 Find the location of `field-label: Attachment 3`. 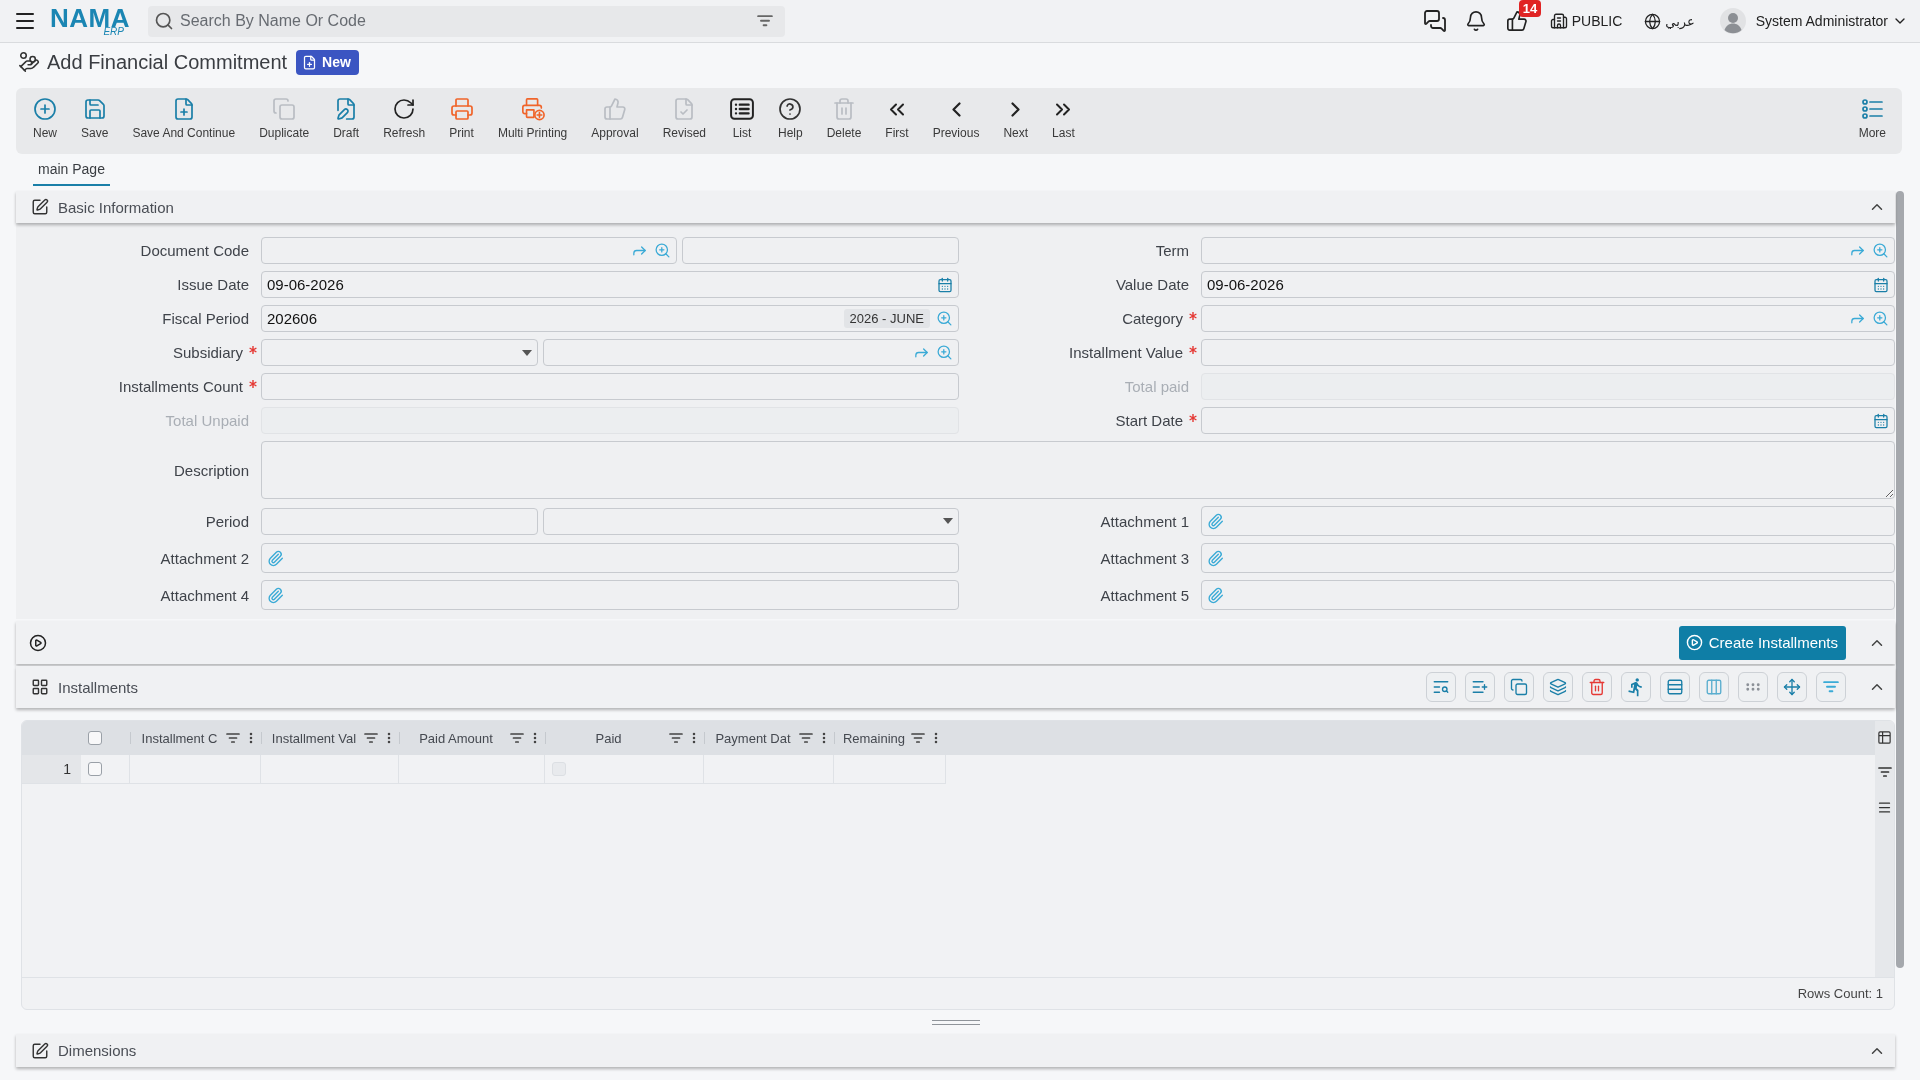

field-label: Attachment 3 is located at coordinates (1144, 558).